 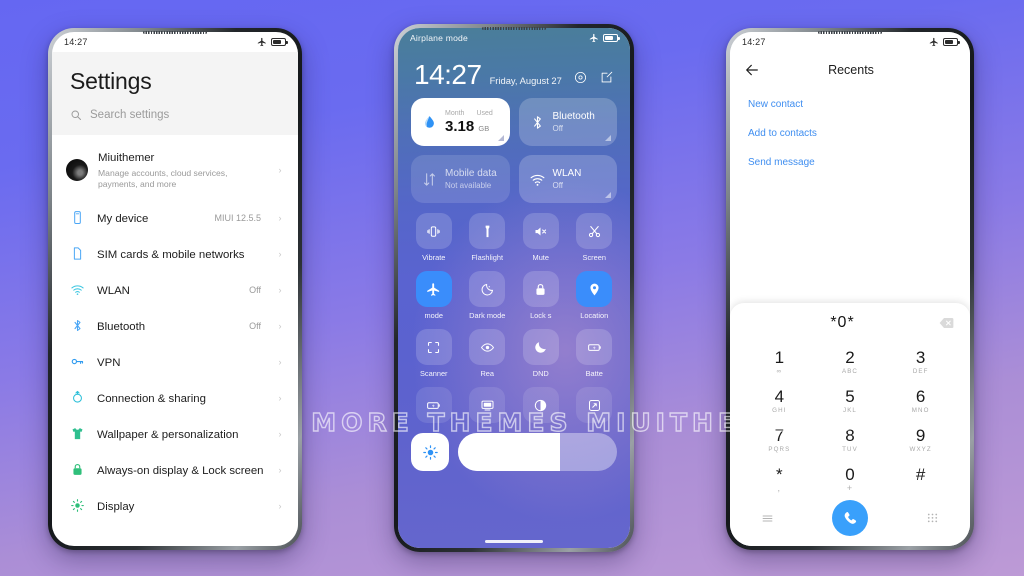 What do you see at coordinates (541, 405) in the screenshot?
I see `toggle-contrast` at bounding box center [541, 405].